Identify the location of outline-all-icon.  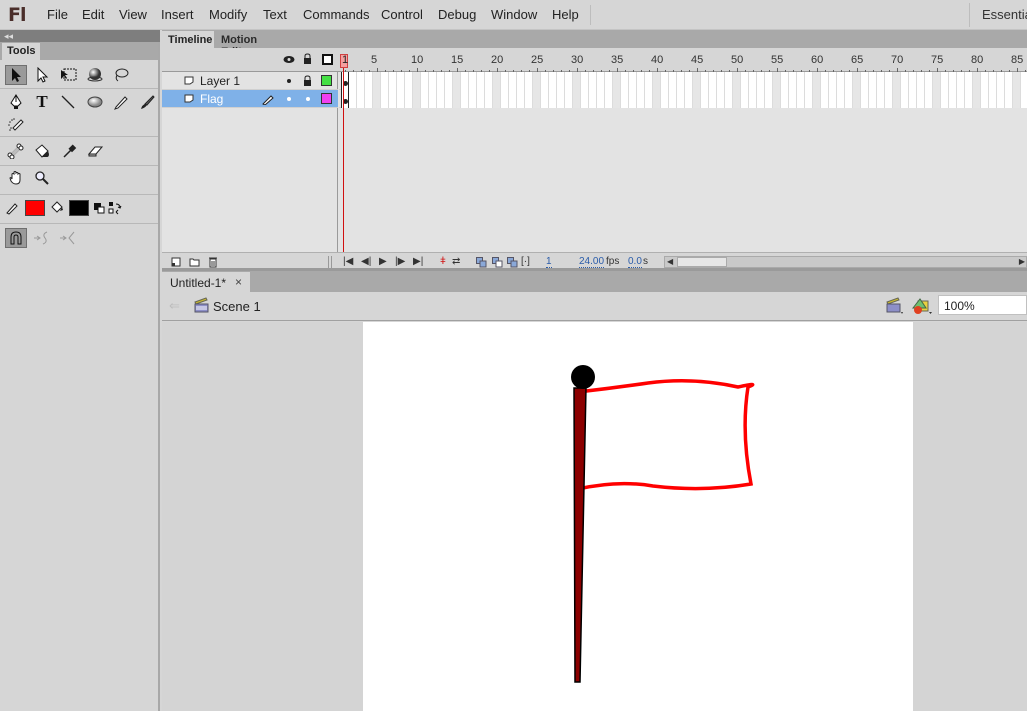
(327, 59).